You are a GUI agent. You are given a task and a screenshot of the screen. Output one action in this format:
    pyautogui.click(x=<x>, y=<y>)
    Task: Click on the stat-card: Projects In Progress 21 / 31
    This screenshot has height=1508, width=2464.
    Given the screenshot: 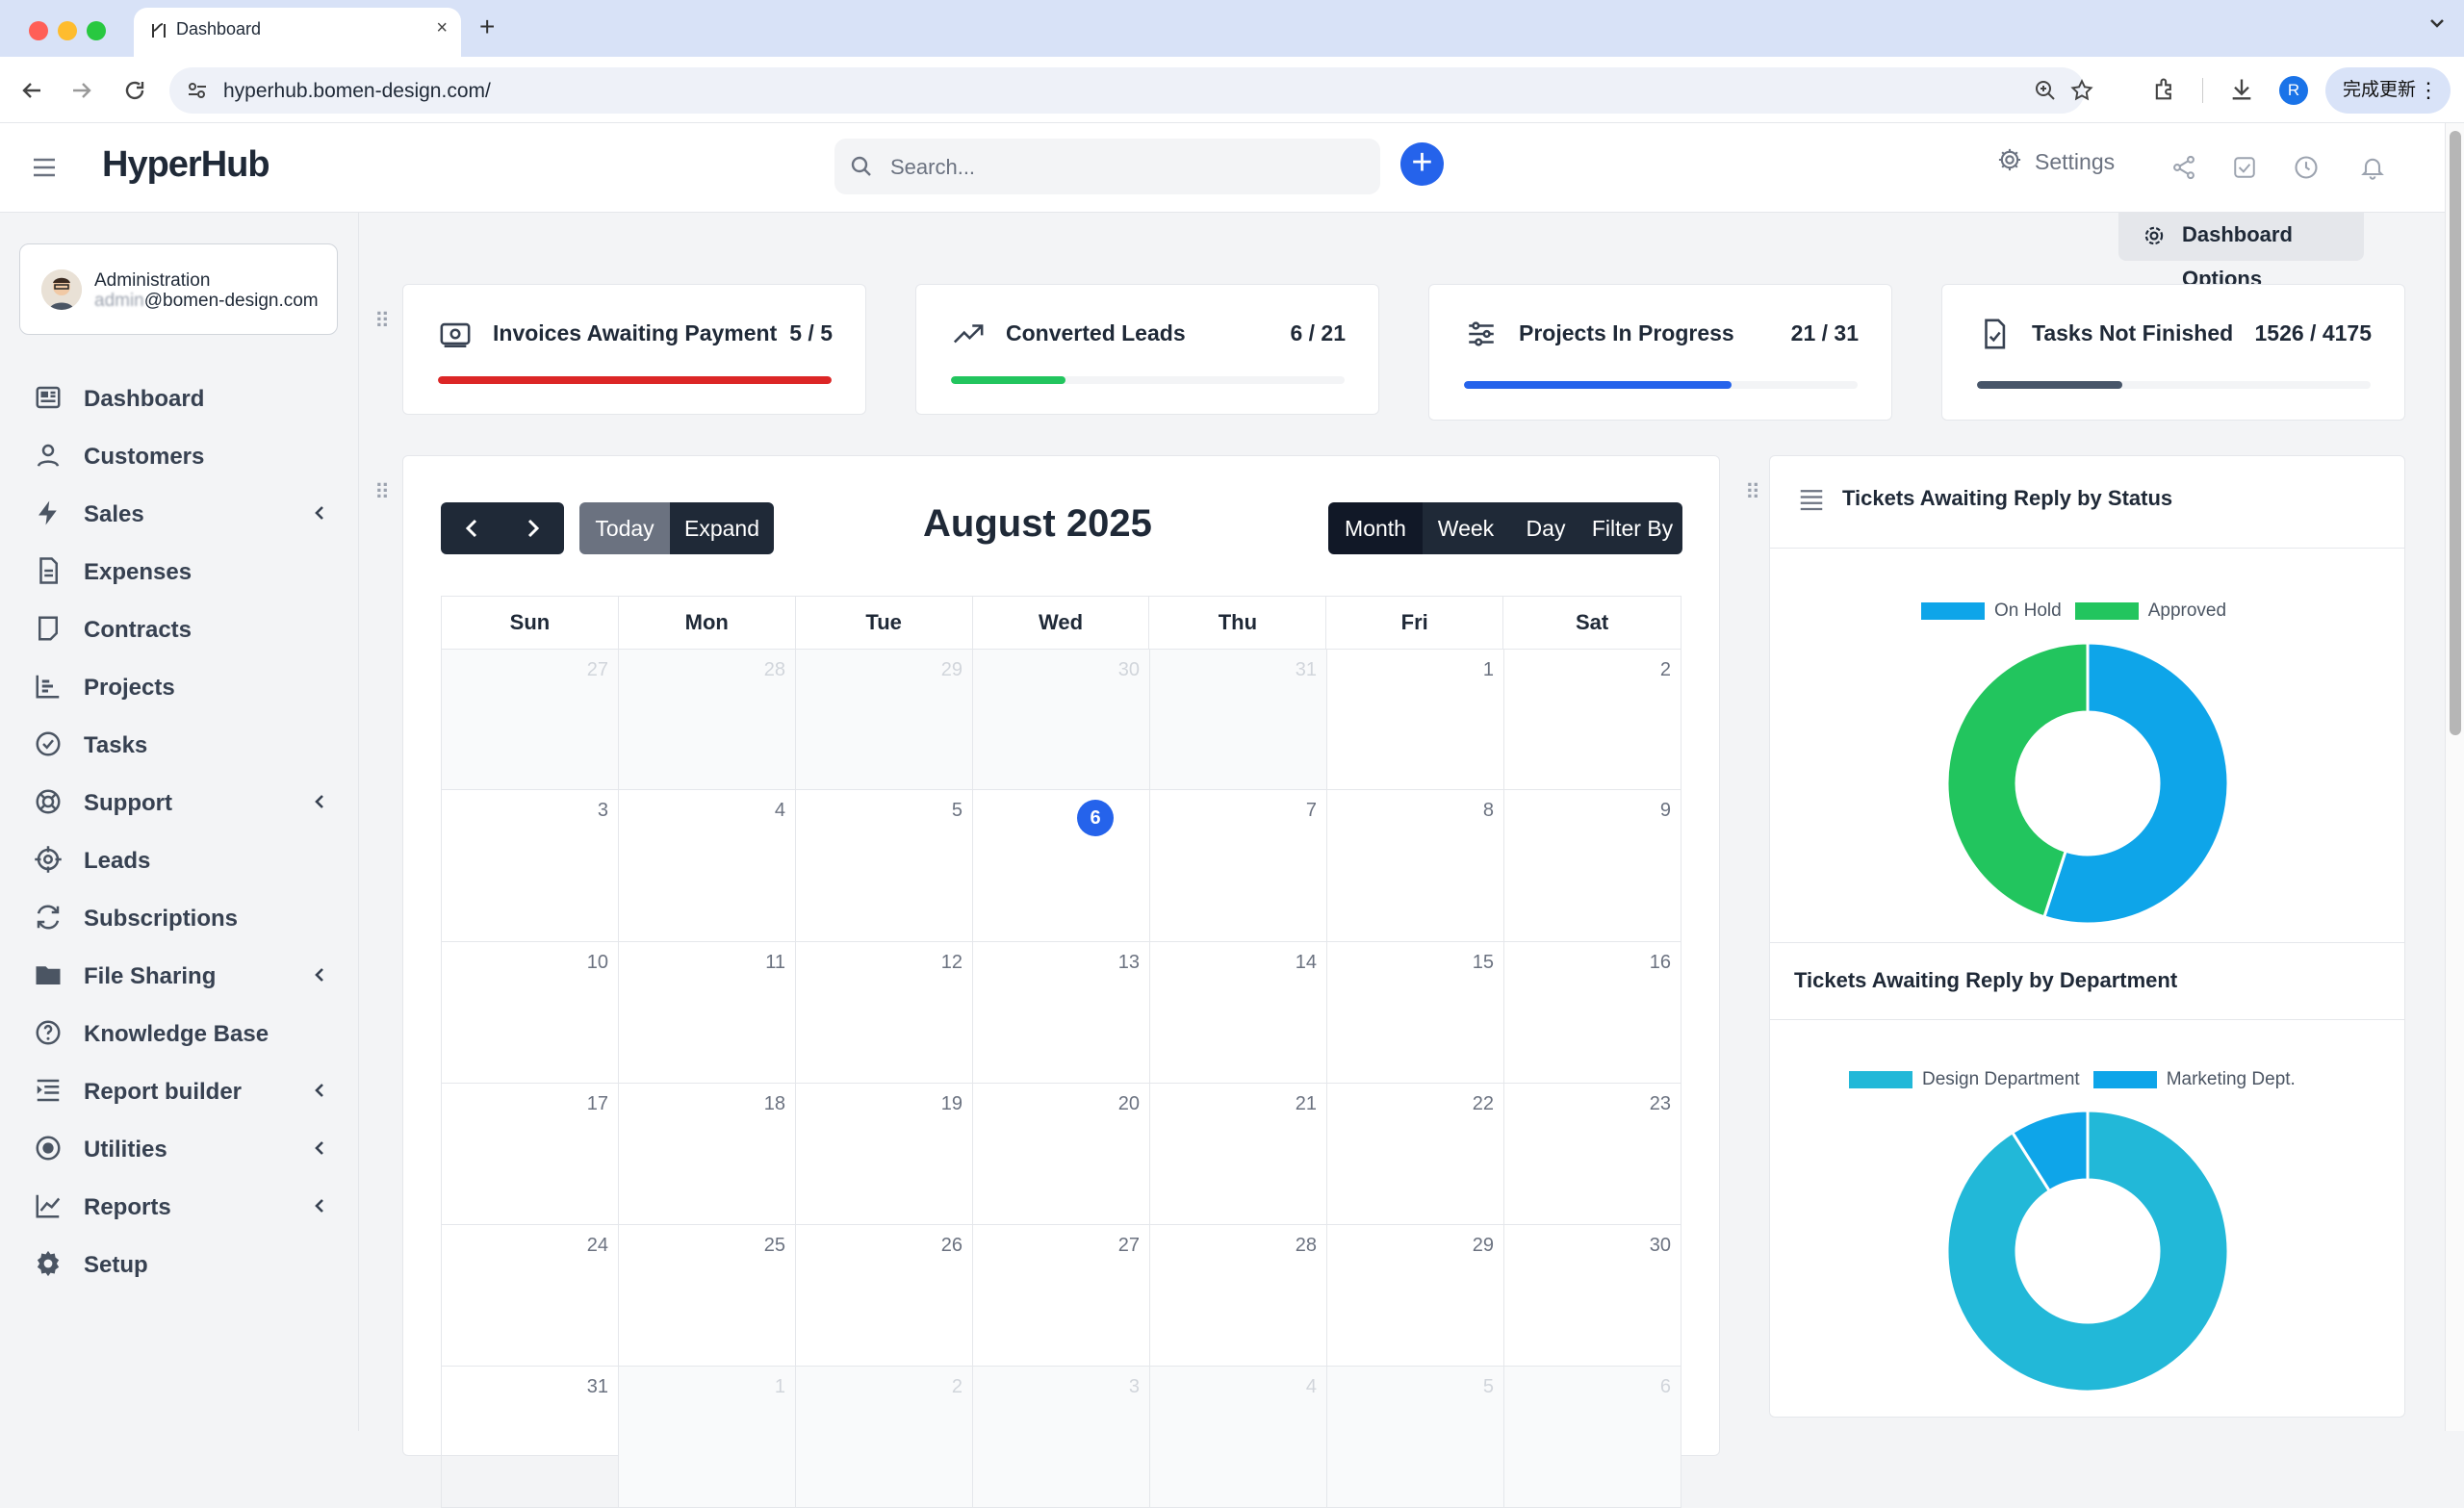 What is the action you would take?
    pyautogui.click(x=1660, y=352)
    